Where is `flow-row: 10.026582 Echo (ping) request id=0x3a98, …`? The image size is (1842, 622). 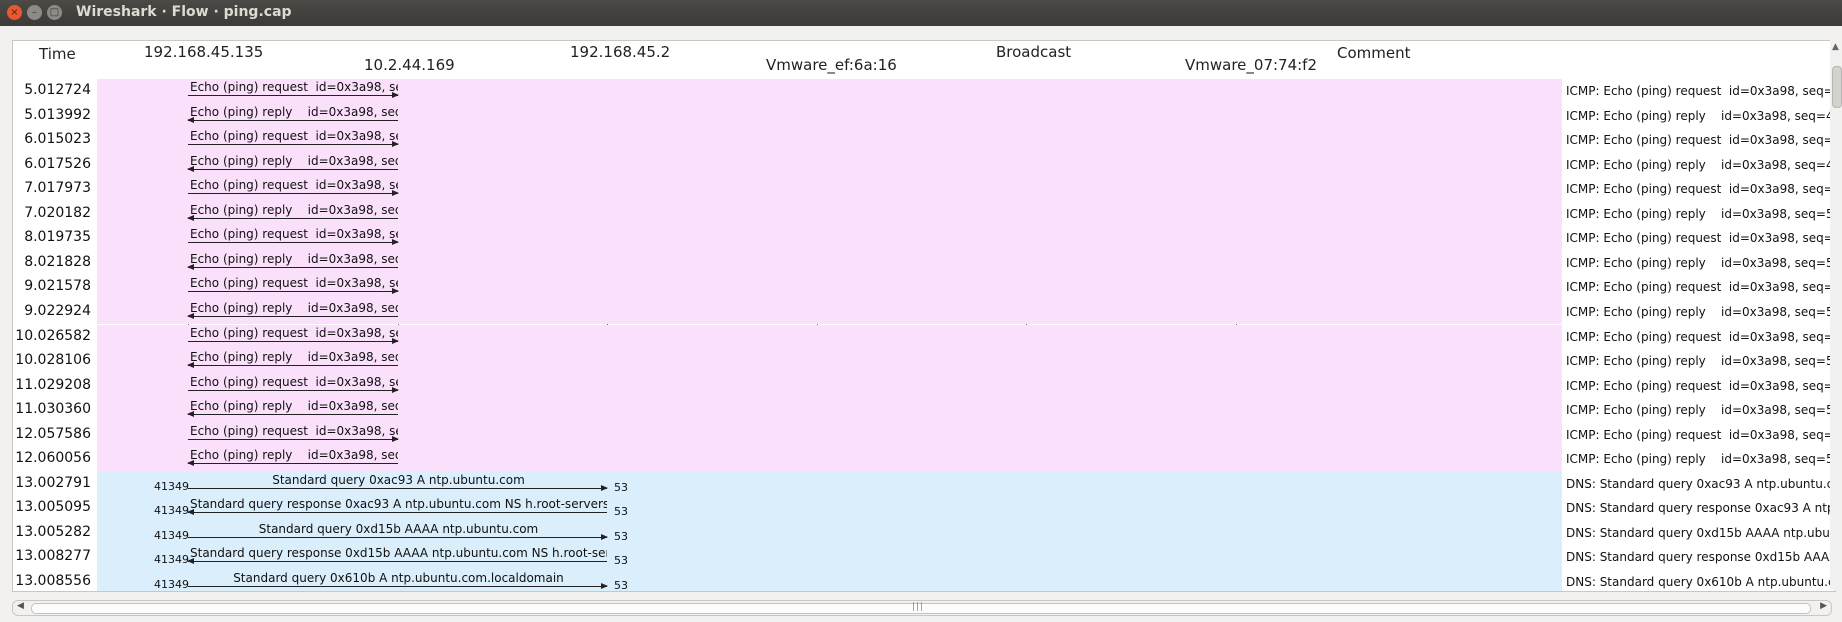 flow-row: 10.026582 Echo (ping) request id=0x3a98, … is located at coordinates (924, 336).